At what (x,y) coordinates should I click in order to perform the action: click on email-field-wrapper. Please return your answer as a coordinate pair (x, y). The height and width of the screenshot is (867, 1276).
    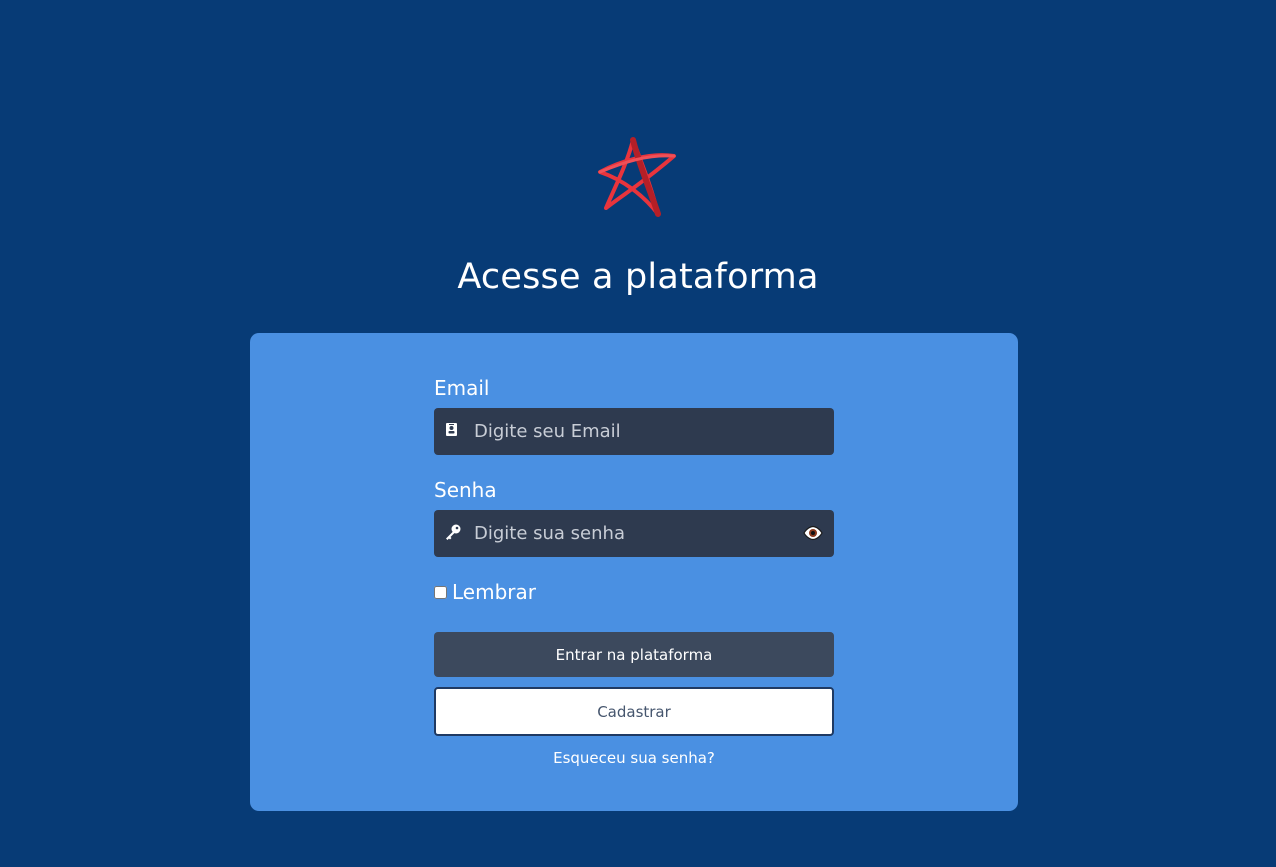
    Looking at the image, I should click on (634, 431).